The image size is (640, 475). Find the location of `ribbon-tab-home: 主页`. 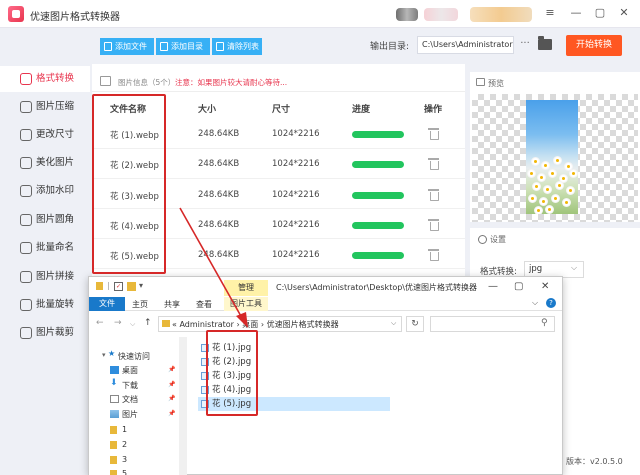

ribbon-tab-home: 主页 is located at coordinates (140, 304).